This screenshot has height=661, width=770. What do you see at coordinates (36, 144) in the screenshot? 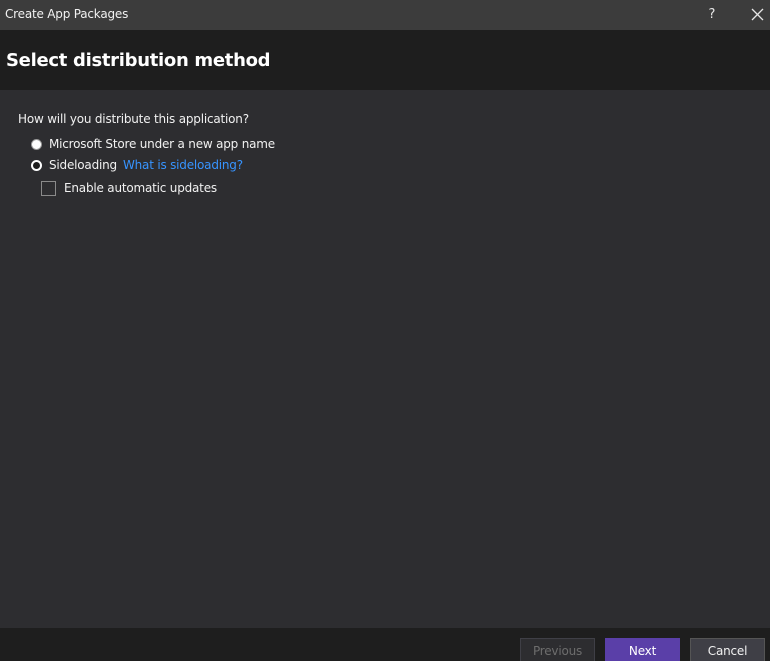
I see `radio-button-microsoft-store` at bounding box center [36, 144].